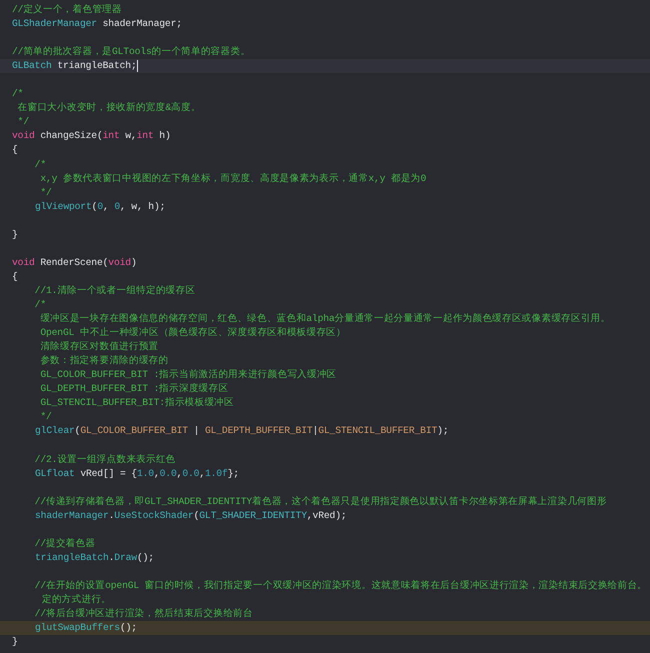 The width and height of the screenshot is (650, 653). Describe the element at coordinates (109, 108) in the screenshot. I see `code-line: 在窗口大小改变时，接收新的宽度&高度。` at that location.